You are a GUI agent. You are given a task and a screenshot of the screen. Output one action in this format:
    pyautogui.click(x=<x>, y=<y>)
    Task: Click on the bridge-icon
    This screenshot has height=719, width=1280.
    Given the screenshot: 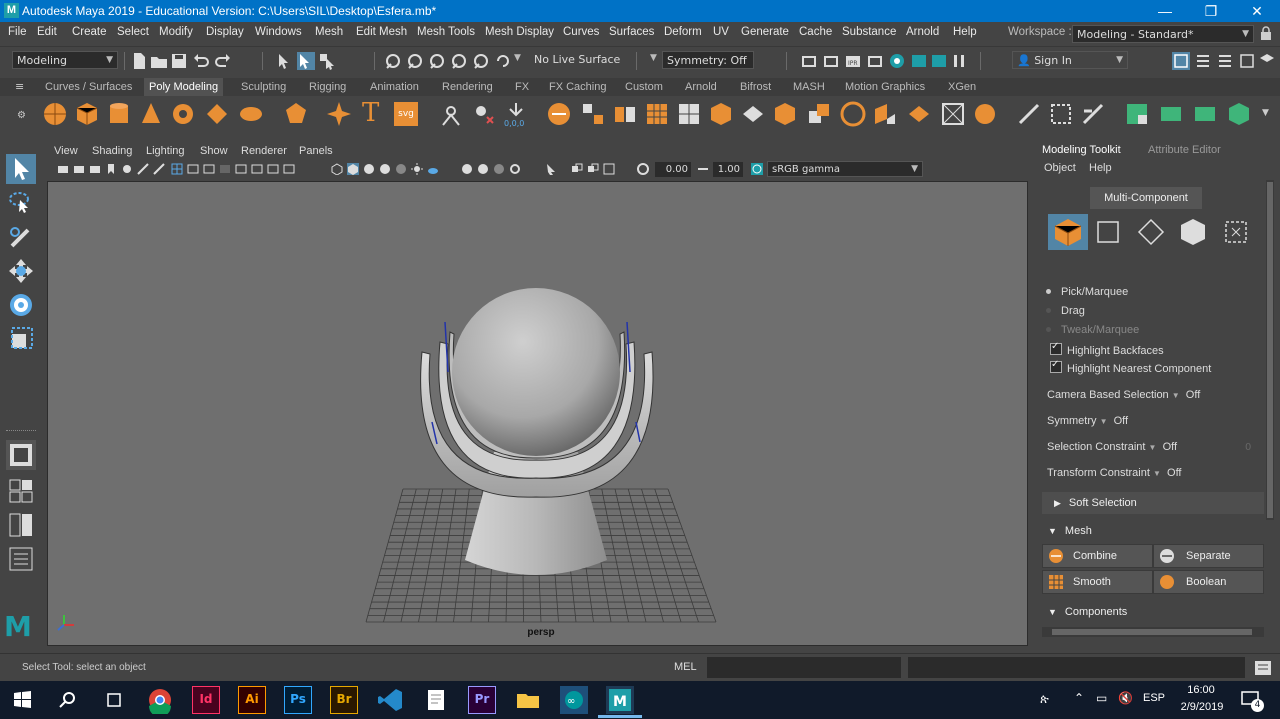 What is the action you would take?
    pyautogui.click(x=785, y=114)
    